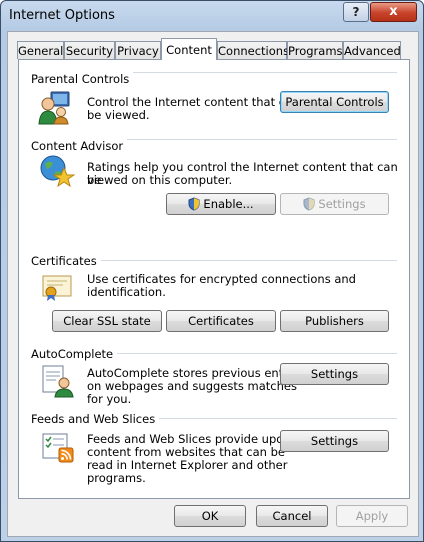 This screenshot has width=424, height=542. I want to click on parental-controls-button-label: Parental Controls, so click(334, 102).